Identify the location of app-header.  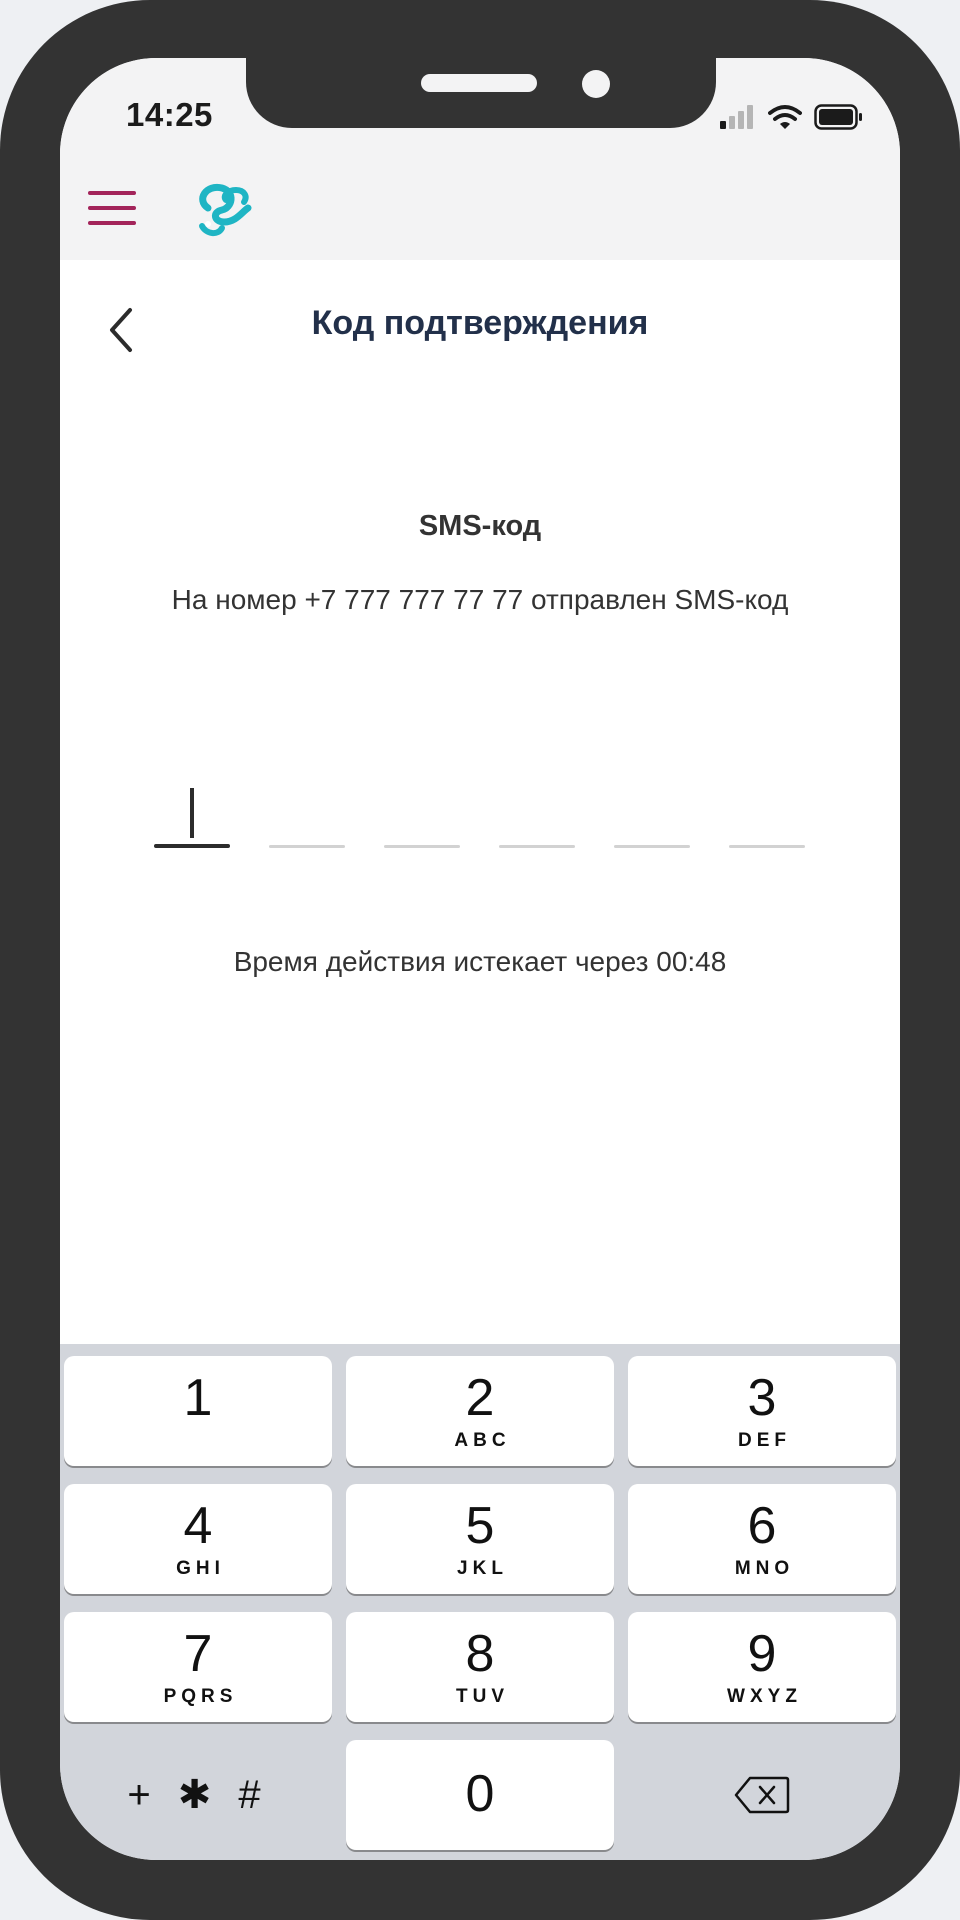
(480, 210).